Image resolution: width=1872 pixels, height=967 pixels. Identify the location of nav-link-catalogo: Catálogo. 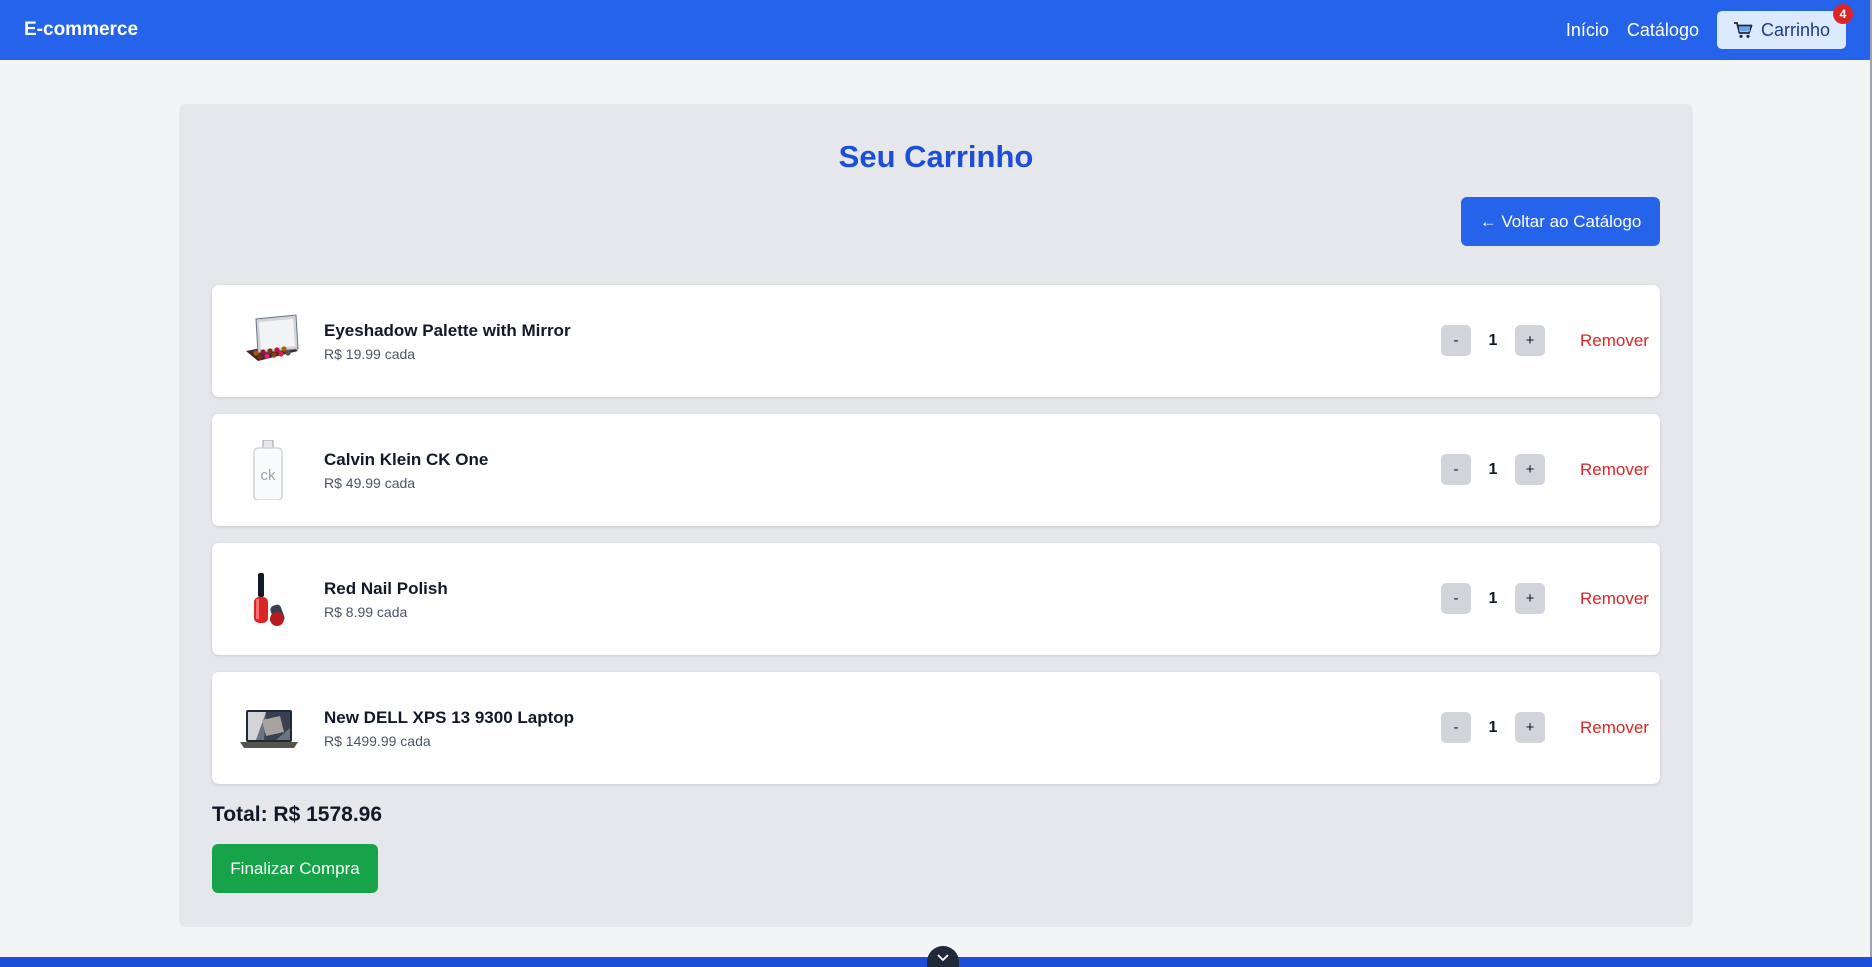
(1663, 30).